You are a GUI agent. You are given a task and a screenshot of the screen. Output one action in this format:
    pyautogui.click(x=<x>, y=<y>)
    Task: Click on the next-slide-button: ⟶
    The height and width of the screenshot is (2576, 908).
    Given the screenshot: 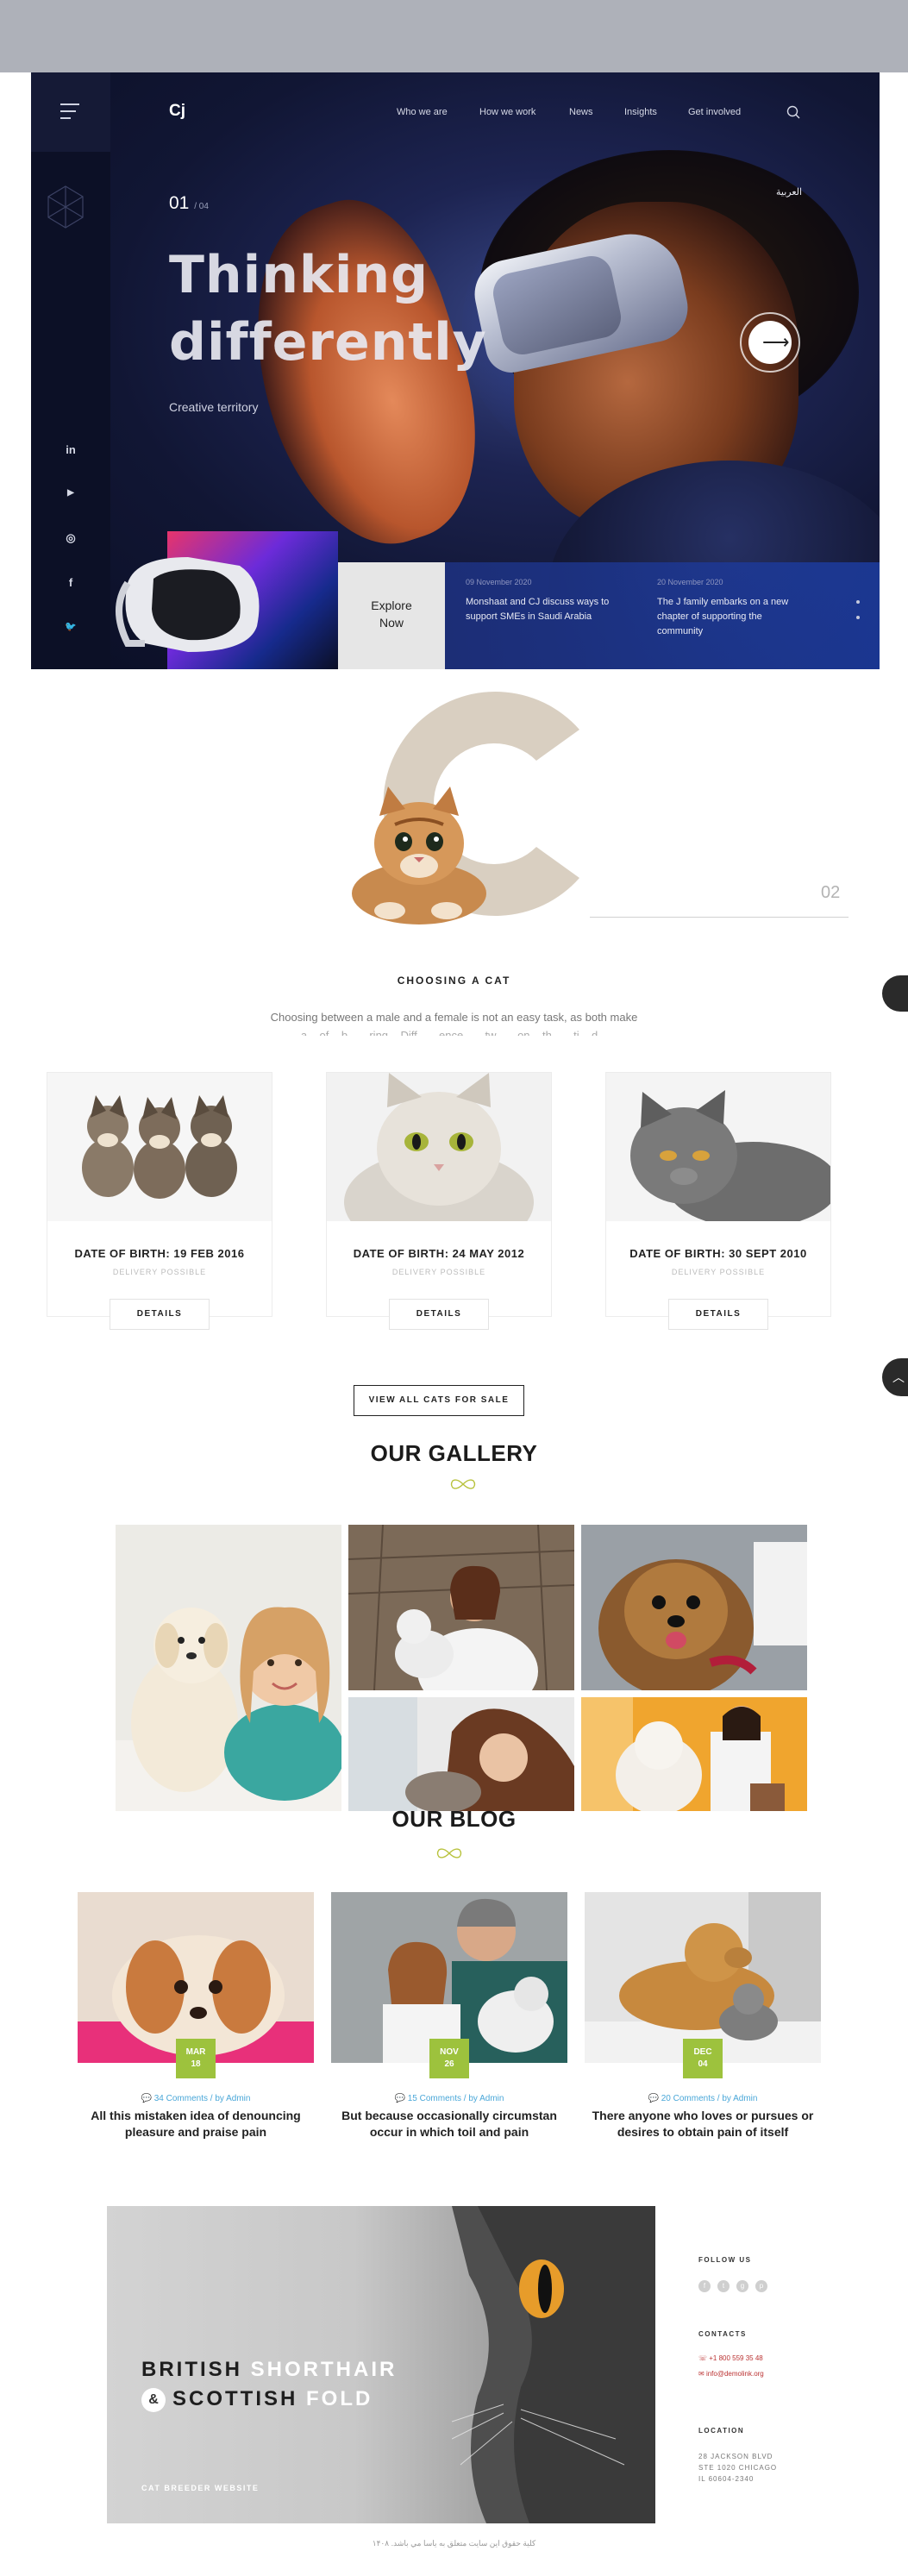 What is the action you would take?
    pyautogui.click(x=770, y=342)
    